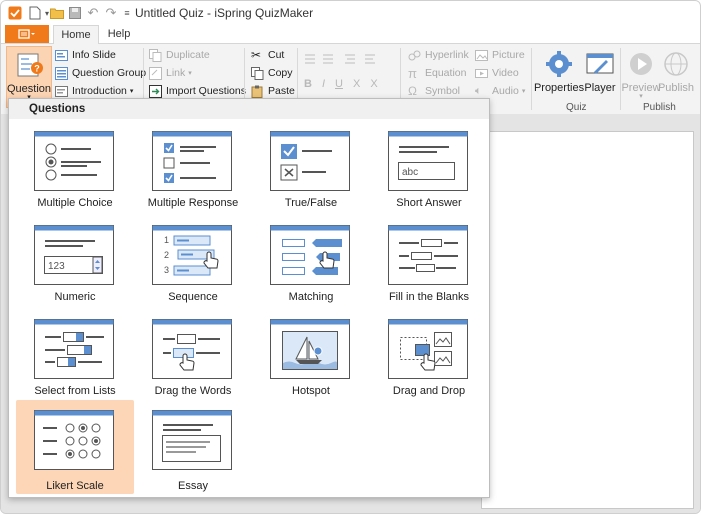  I want to click on equation-icon: π, so click(412, 73).